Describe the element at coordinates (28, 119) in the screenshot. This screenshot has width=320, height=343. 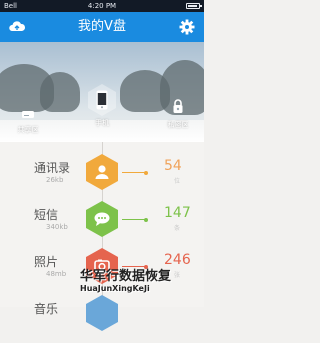
I see `shared-area-tab: 共享区` at that location.